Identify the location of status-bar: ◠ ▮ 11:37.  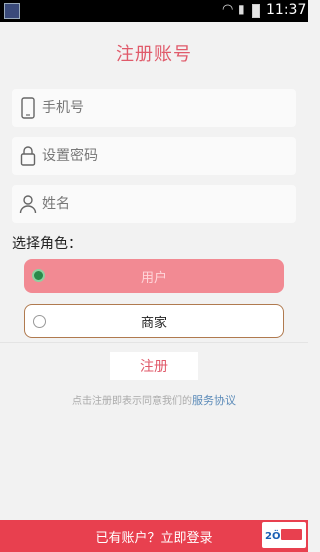
(154, 11).